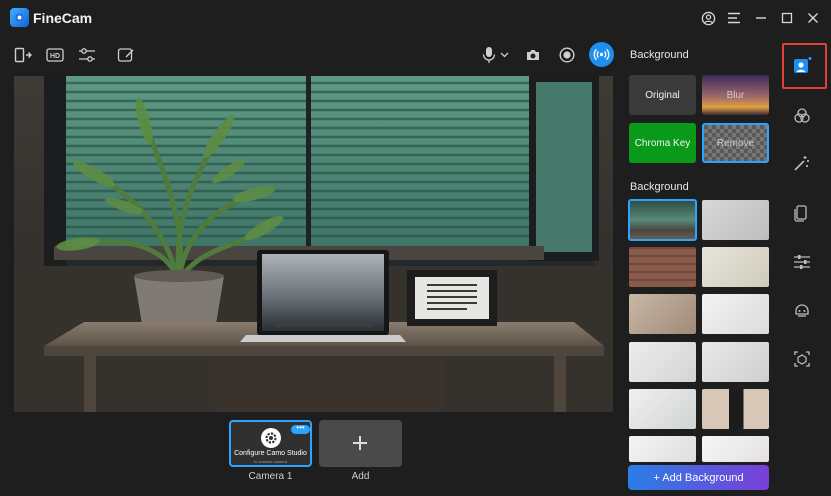 Image resolution: width=831 pixels, height=496 pixels. I want to click on app-logo, so click(19, 17).